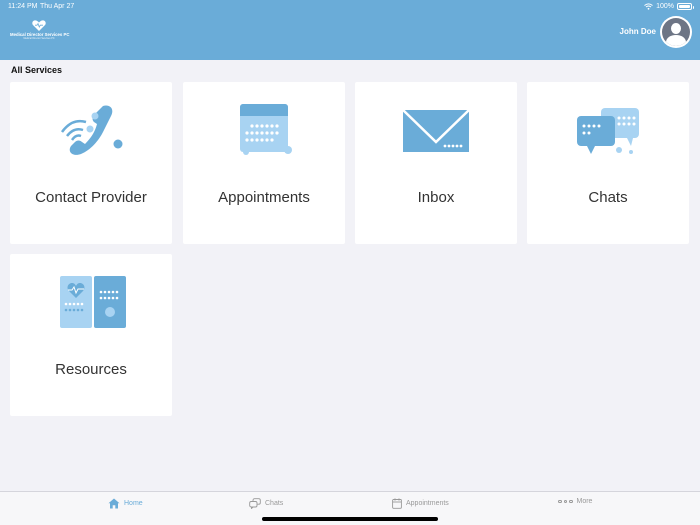  What do you see at coordinates (608, 163) in the screenshot?
I see `tile-chats: Chats` at bounding box center [608, 163].